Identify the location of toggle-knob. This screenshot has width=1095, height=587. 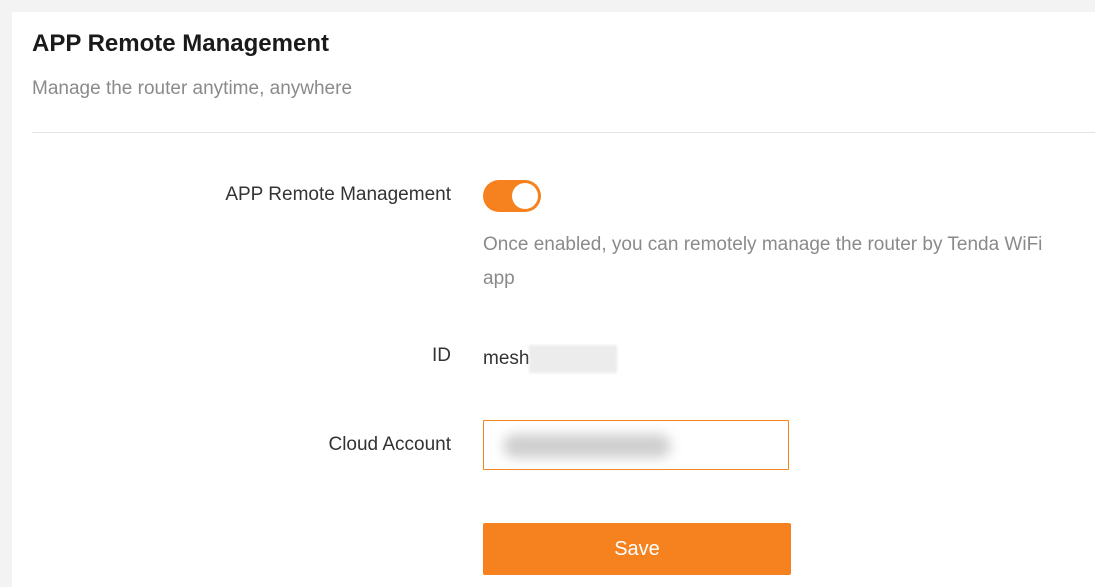
(525, 196).